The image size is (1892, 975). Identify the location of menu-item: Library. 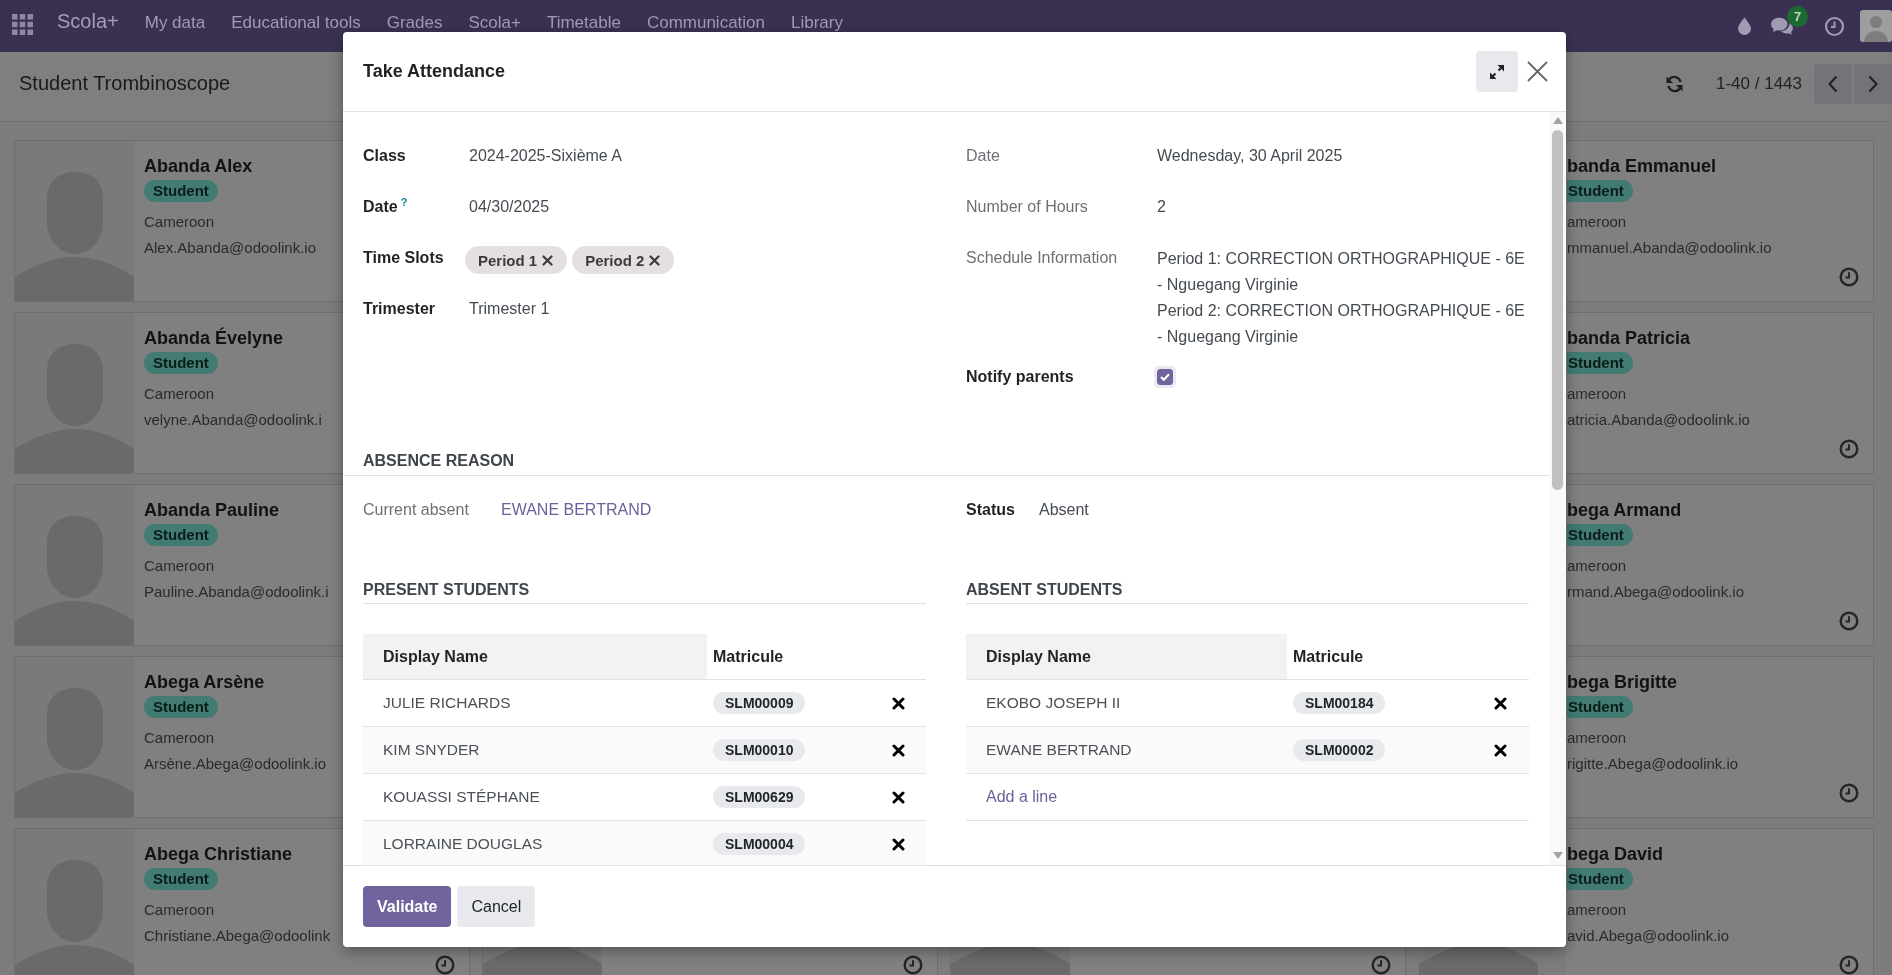
(817, 22).